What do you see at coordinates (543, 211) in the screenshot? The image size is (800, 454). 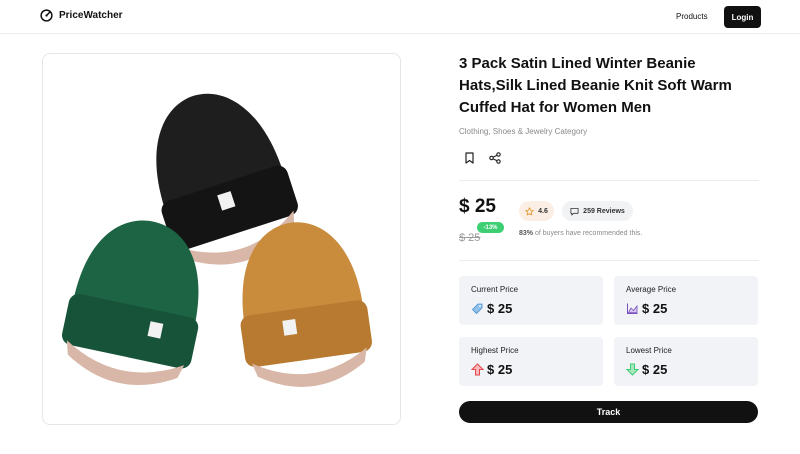 I see `rating-value: 4.6` at bounding box center [543, 211].